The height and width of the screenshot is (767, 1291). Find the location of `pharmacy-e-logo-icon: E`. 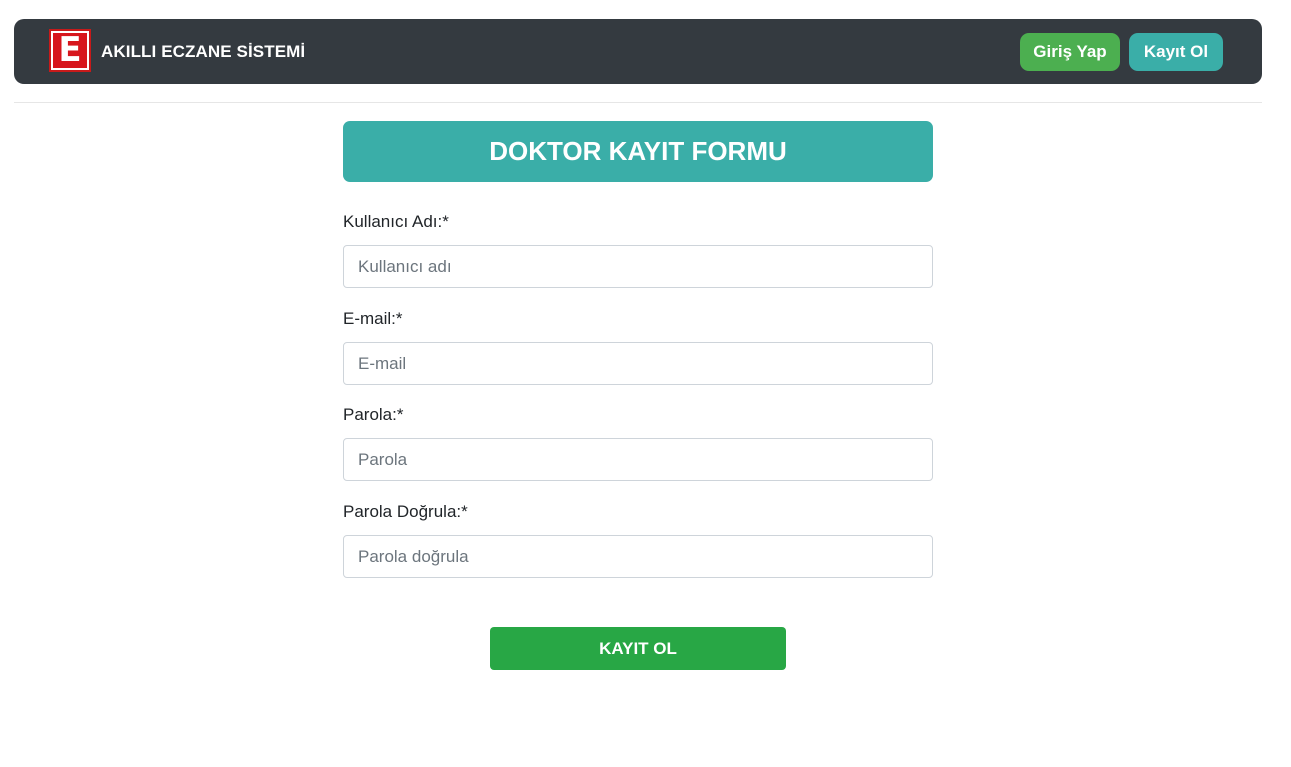

pharmacy-e-logo-icon: E is located at coordinates (70, 50).